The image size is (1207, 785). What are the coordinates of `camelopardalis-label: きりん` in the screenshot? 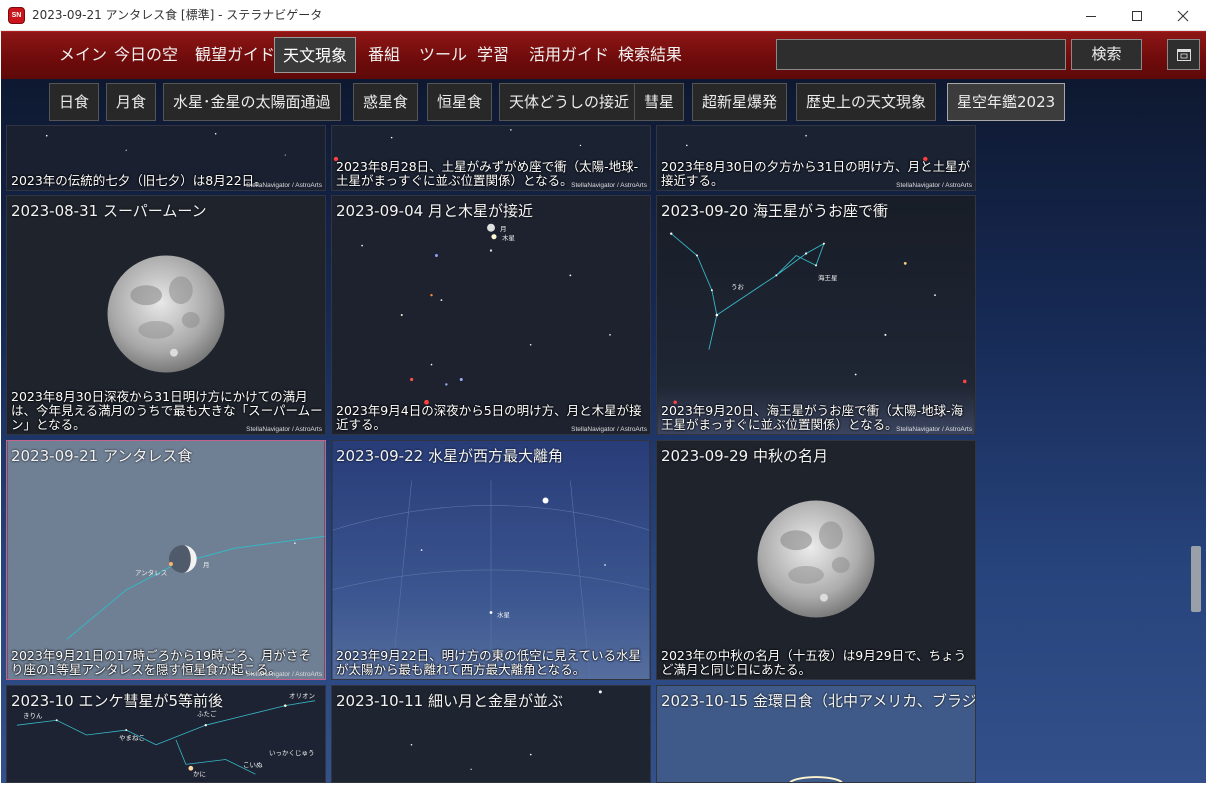 It's located at (33, 716).